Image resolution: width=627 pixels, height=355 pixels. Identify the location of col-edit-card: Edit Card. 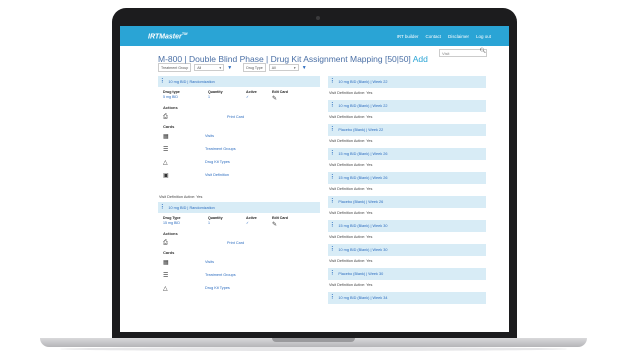
(280, 218).